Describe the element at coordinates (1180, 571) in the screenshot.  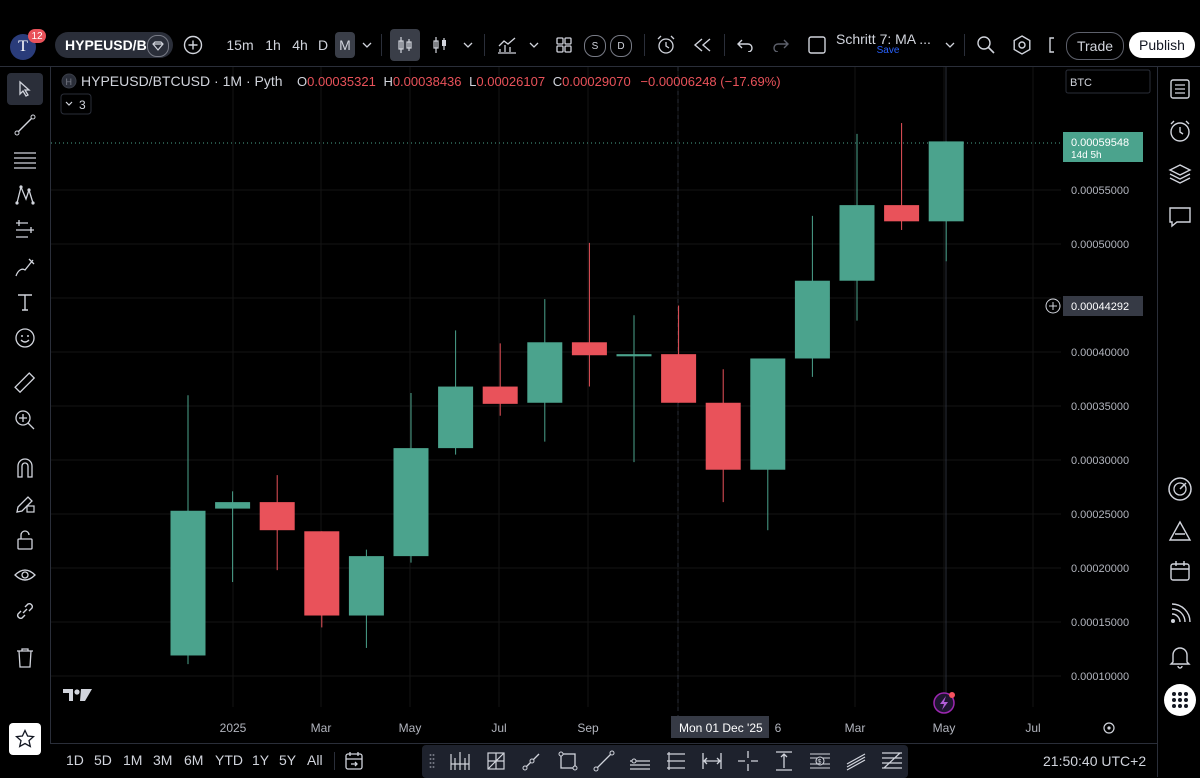
I see `calendar-button` at that location.